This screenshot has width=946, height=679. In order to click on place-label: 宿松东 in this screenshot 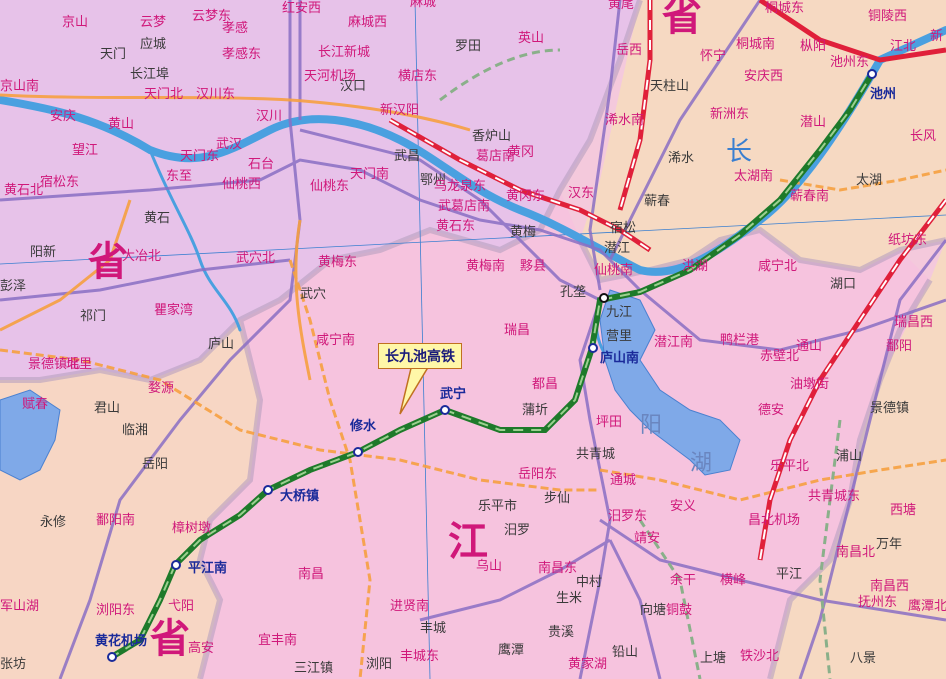, I will do `click(59, 182)`.